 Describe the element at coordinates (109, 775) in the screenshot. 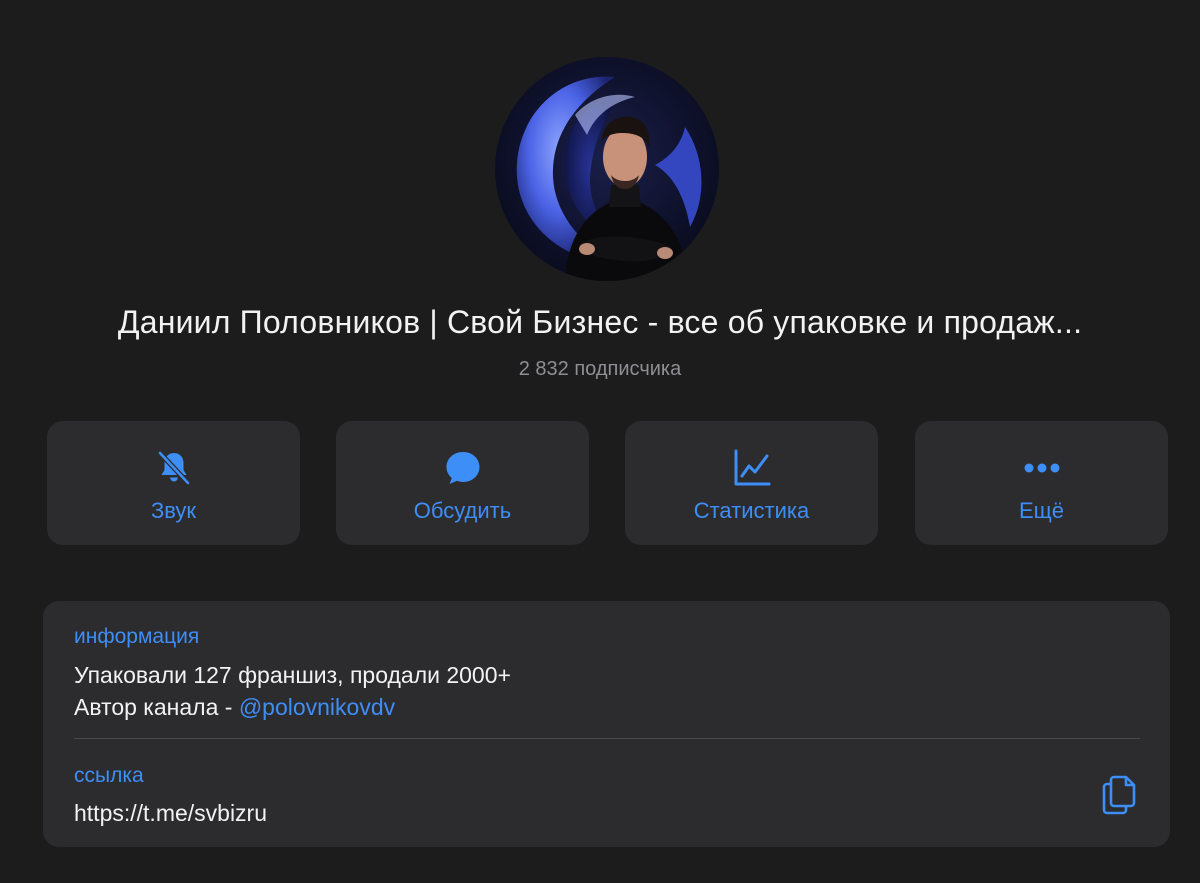

I see `link-section-label: ссылка` at that location.